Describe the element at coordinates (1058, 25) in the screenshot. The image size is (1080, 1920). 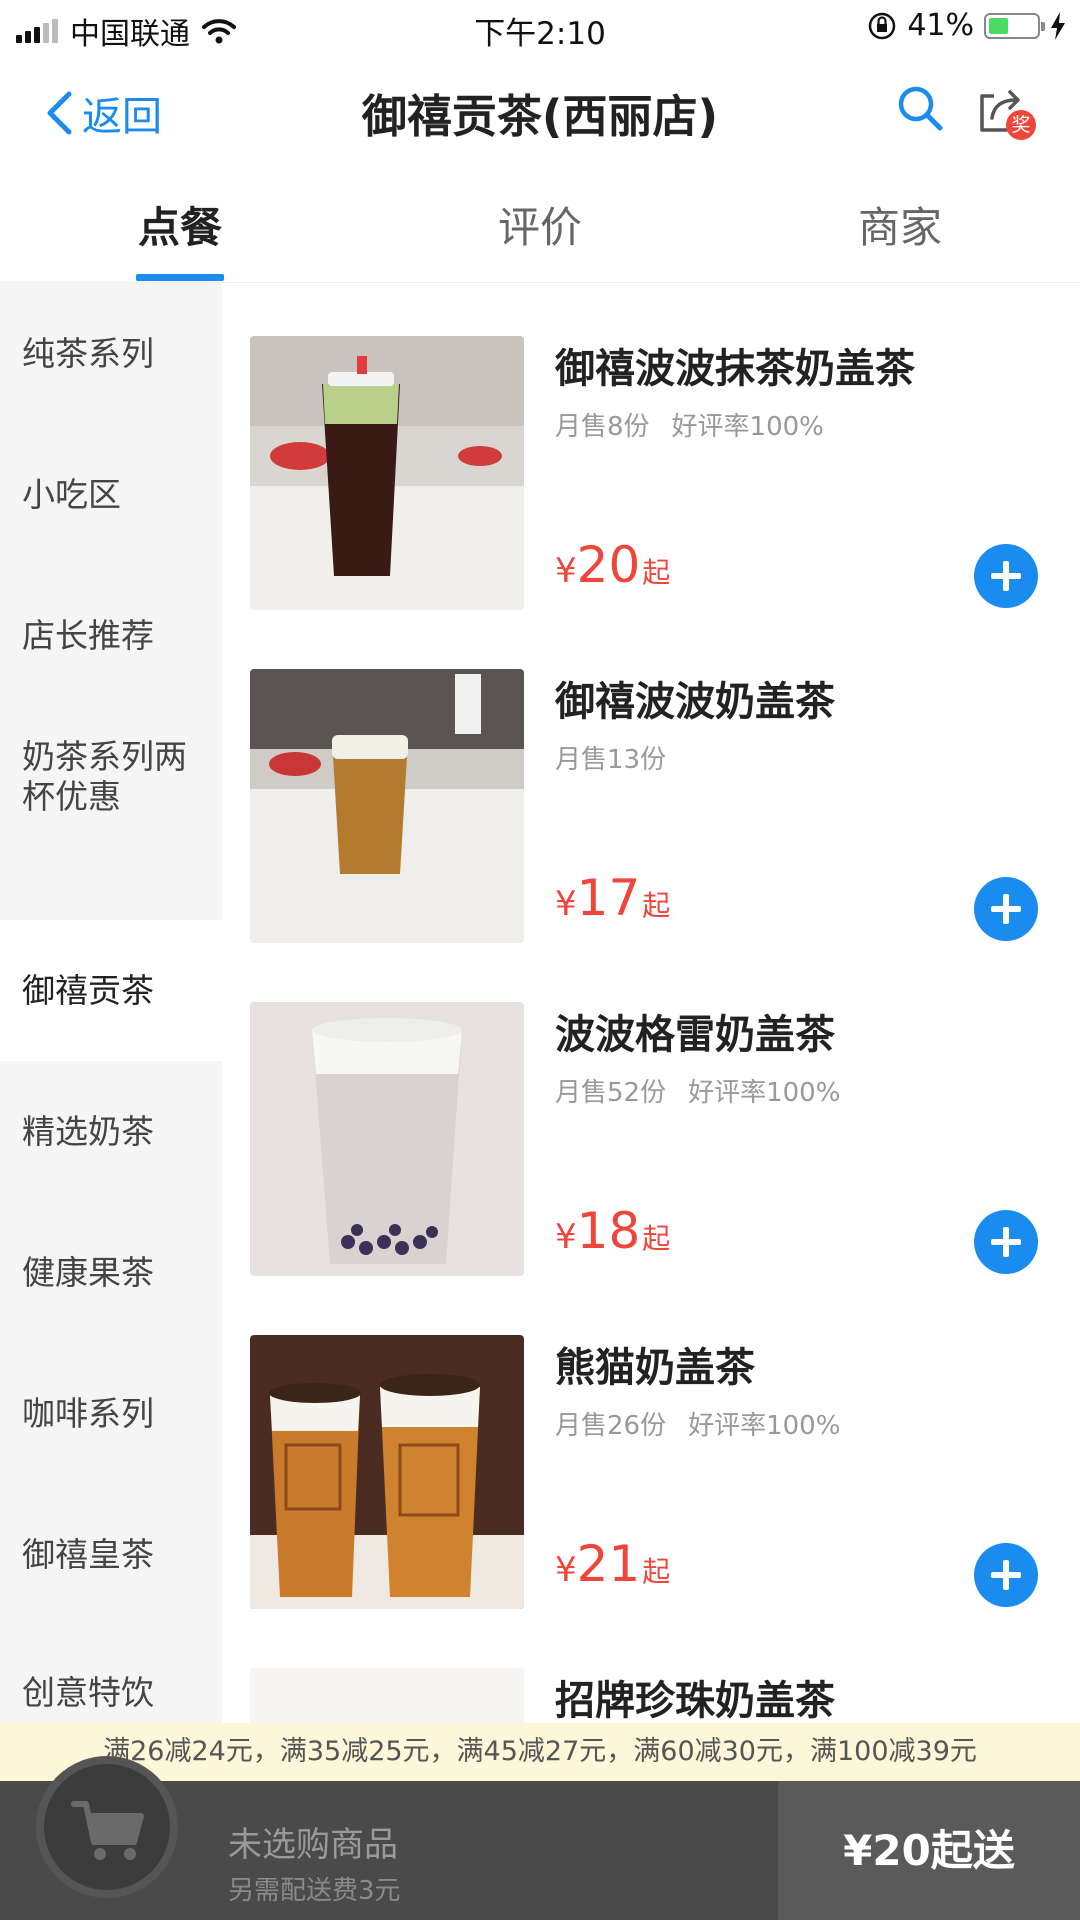
I see `charging-icon` at that location.